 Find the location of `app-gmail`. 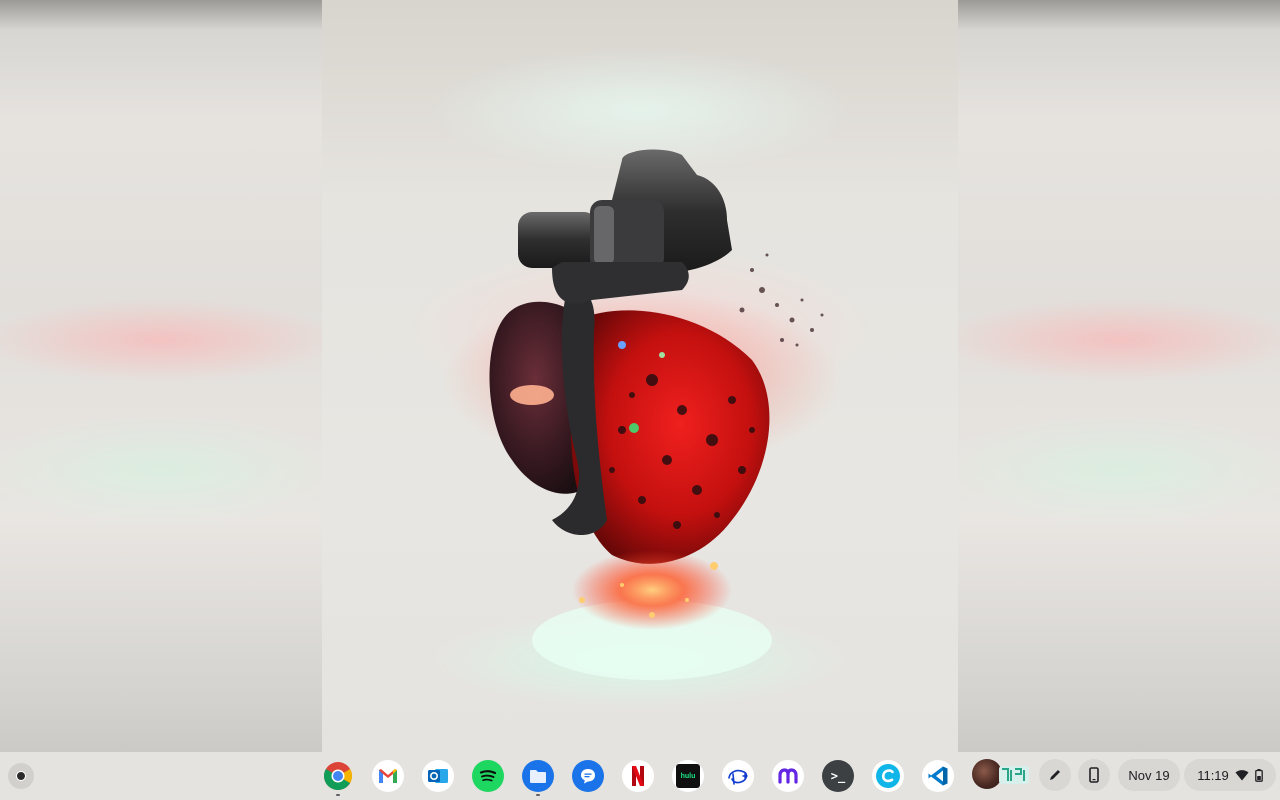

app-gmail is located at coordinates (388, 776).